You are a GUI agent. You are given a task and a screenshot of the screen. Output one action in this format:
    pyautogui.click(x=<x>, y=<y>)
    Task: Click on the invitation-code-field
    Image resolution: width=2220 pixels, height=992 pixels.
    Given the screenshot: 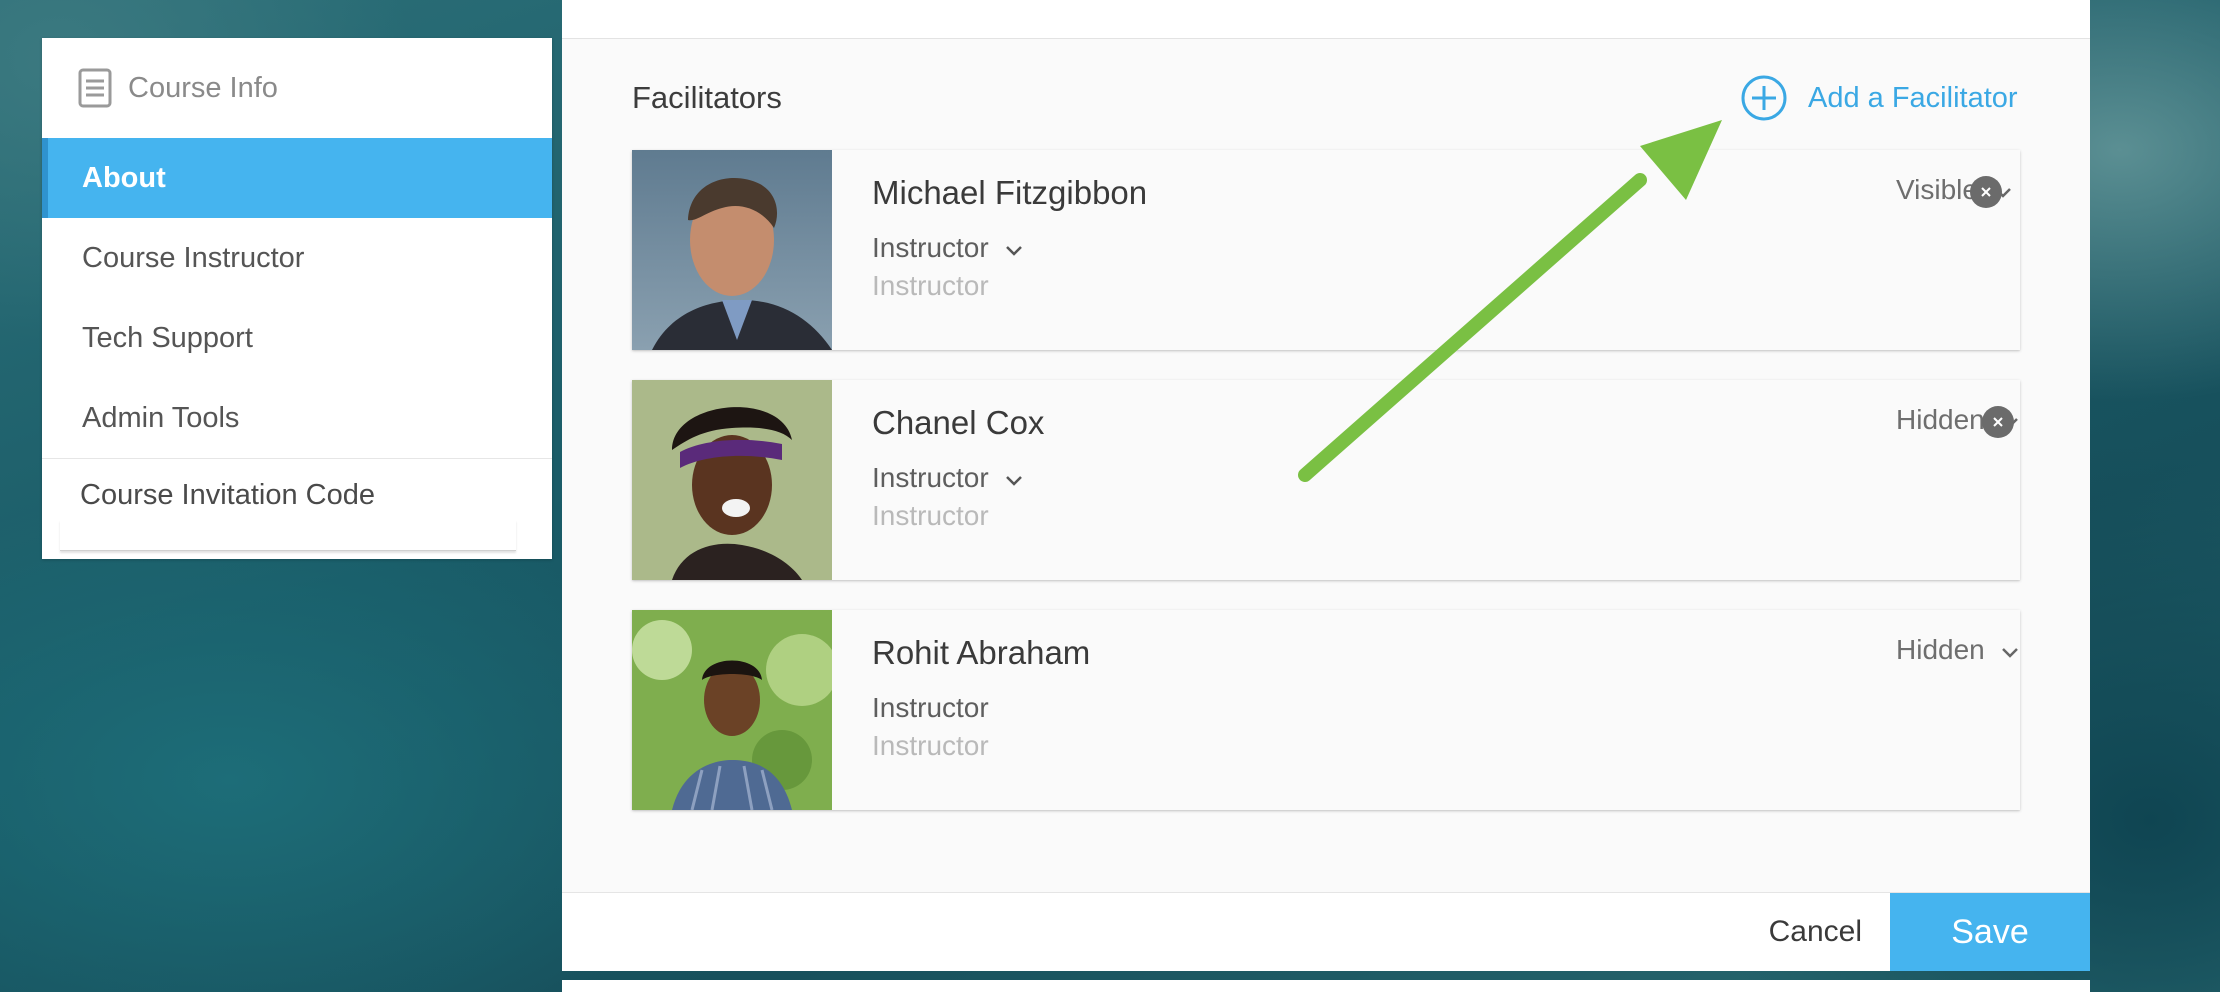 What is the action you would take?
    pyautogui.click(x=288, y=535)
    